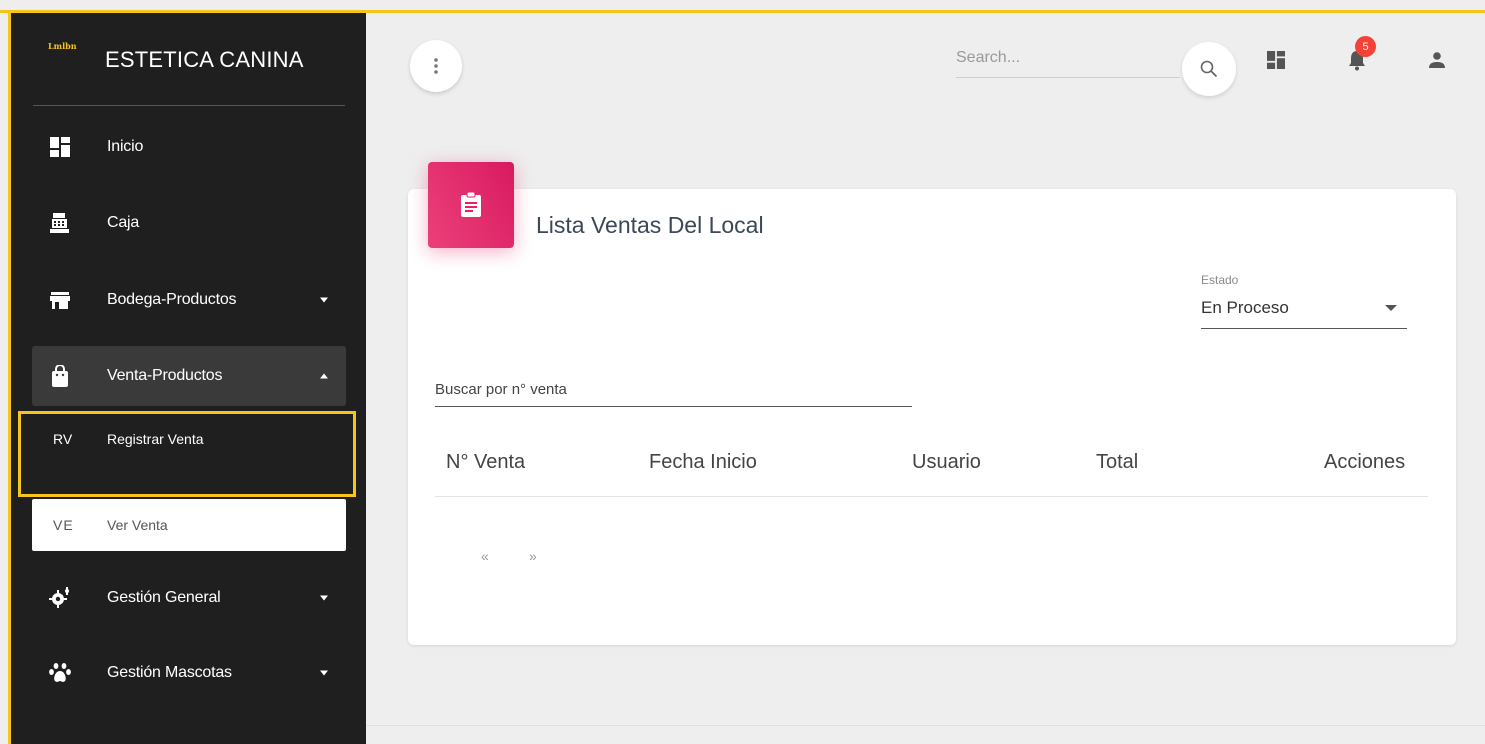  What do you see at coordinates (189, 525) in the screenshot?
I see `sidebar-subitem-ver-venta: VE Ver Venta` at bounding box center [189, 525].